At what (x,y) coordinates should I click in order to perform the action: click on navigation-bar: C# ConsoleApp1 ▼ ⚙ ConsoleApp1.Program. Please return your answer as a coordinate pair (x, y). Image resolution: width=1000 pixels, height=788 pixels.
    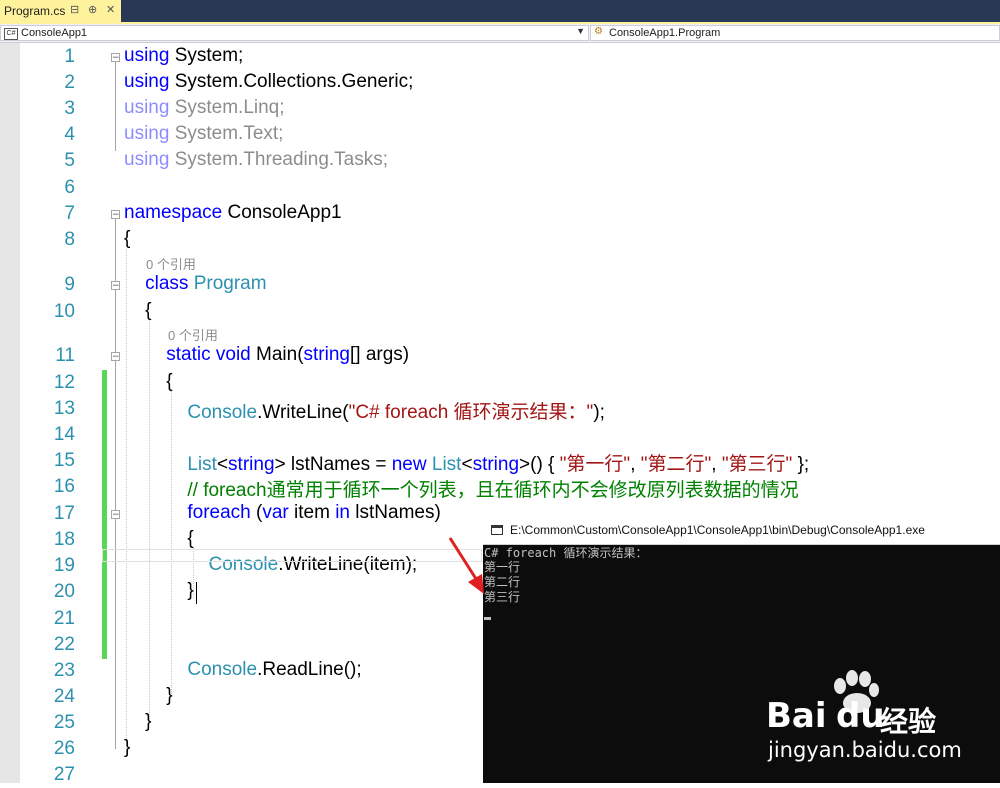
    Looking at the image, I should click on (500, 33).